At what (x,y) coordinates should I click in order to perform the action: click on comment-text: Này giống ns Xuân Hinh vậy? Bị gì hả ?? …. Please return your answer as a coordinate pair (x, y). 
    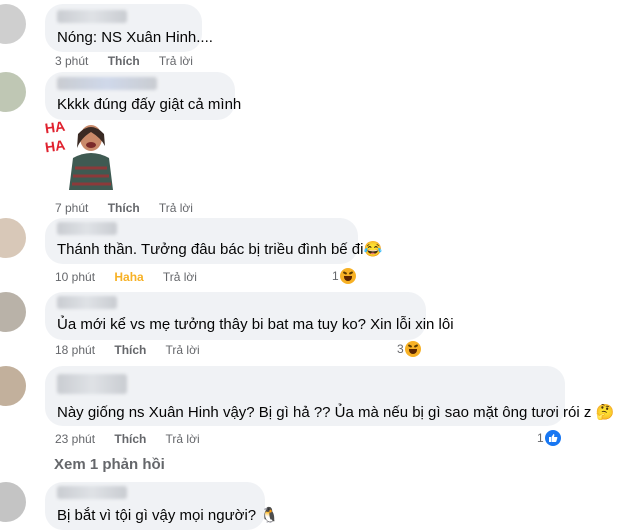
    Looking at the image, I should click on (336, 412).